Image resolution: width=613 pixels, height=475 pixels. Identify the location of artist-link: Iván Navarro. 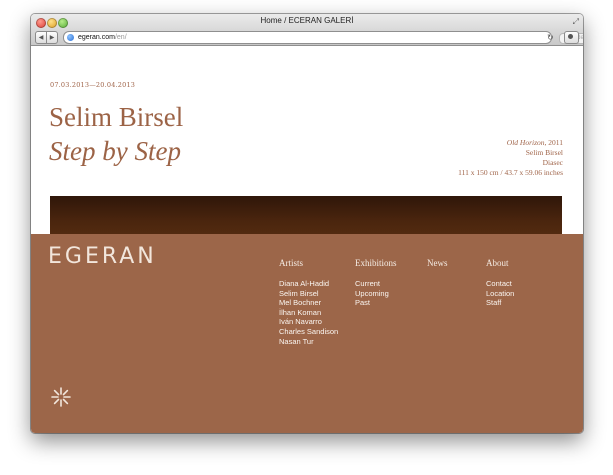
(308, 322).